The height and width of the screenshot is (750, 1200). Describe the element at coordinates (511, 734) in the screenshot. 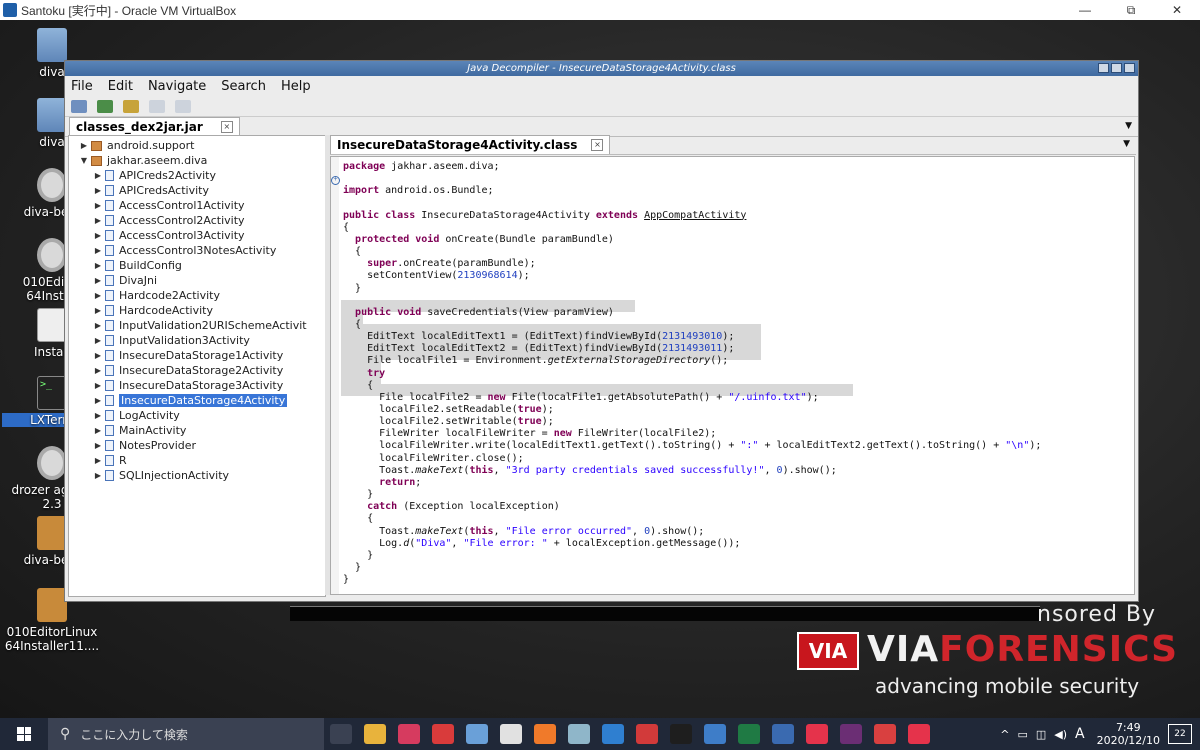

I see `chrome-icon` at that location.